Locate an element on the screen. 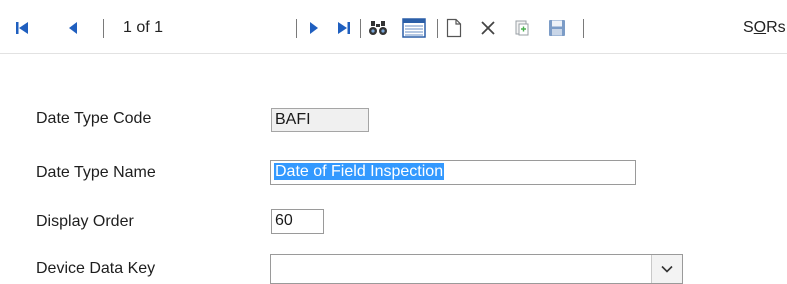  copy-record-icon is located at coordinates (522, 28).